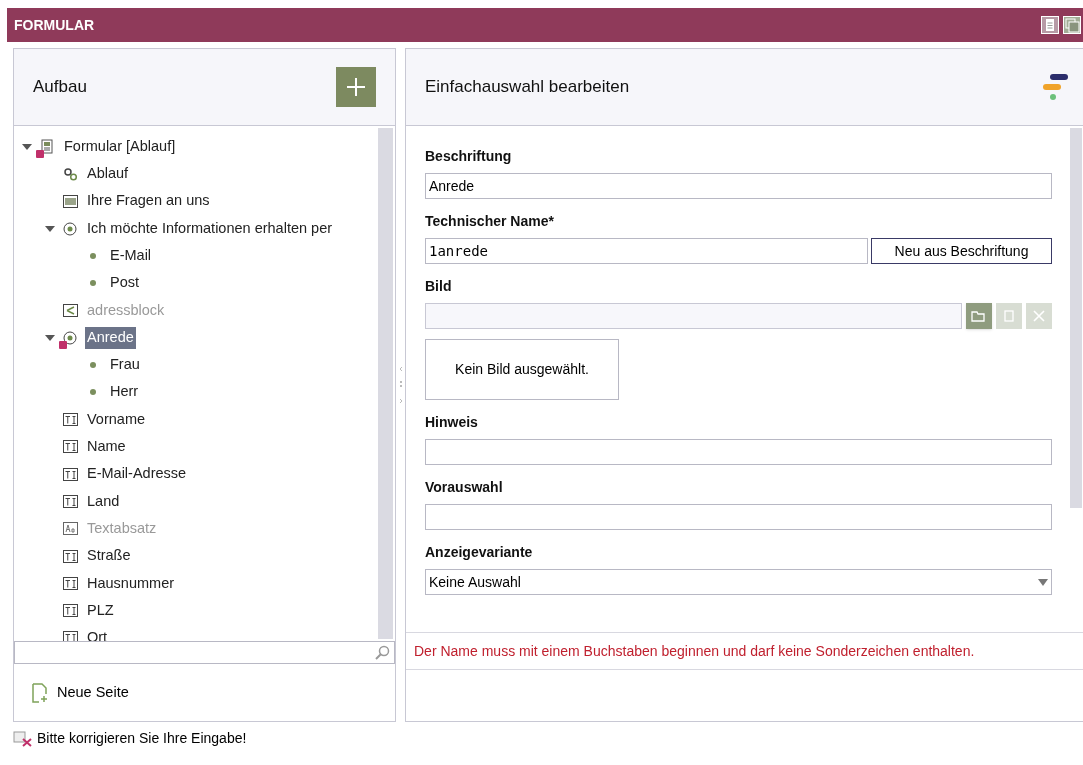  I want to click on tree-item: Hausnummer, so click(131, 583).